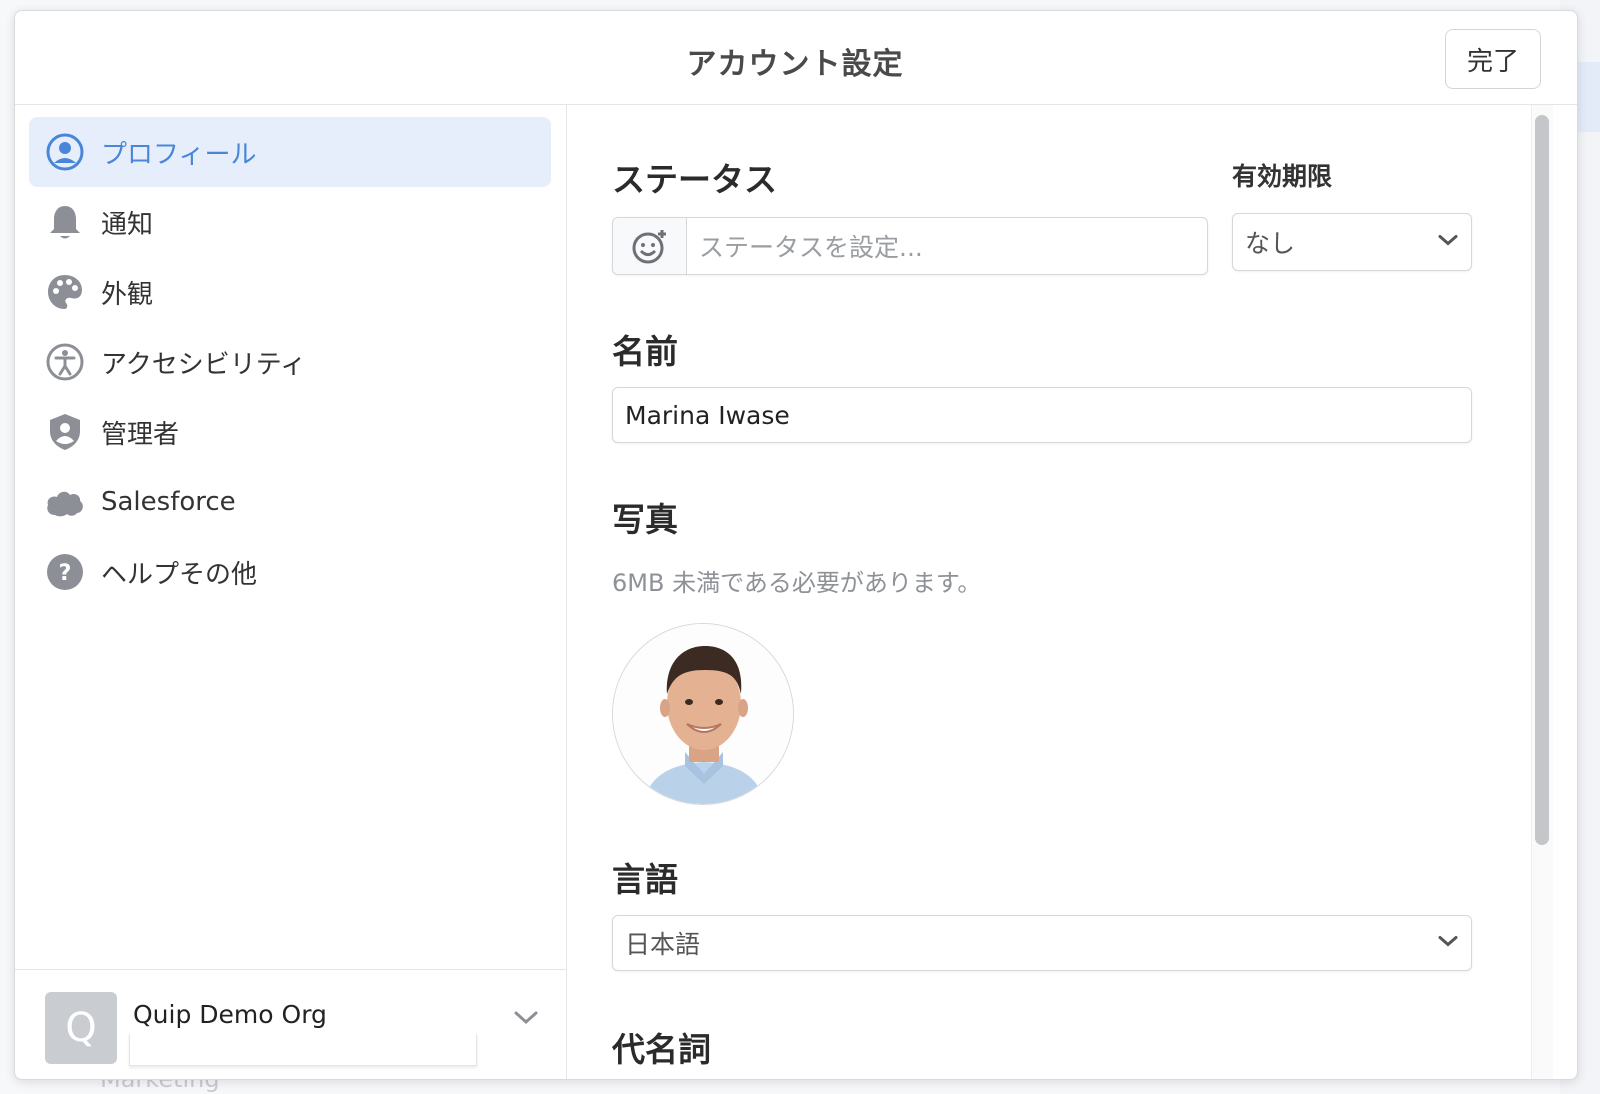 This screenshot has width=1600, height=1094. What do you see at coordinates (703, 714) in the screenshot?
I see `profile-photo` at bounding box center [703, 714].